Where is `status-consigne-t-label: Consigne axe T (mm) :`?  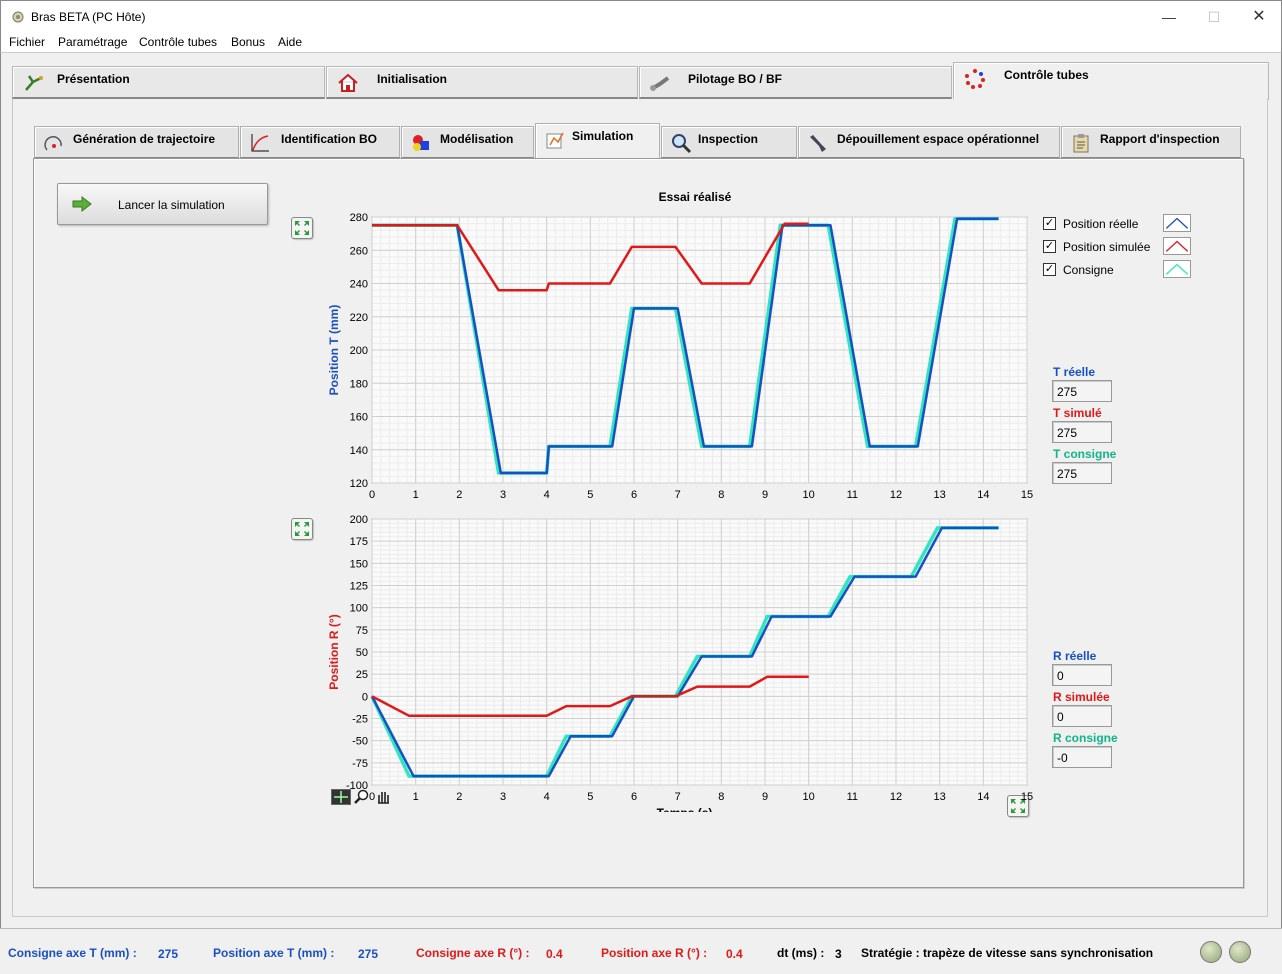
status-consigne-t-label: Consigne axe T (mm) : is located at coordinates (72, 953).